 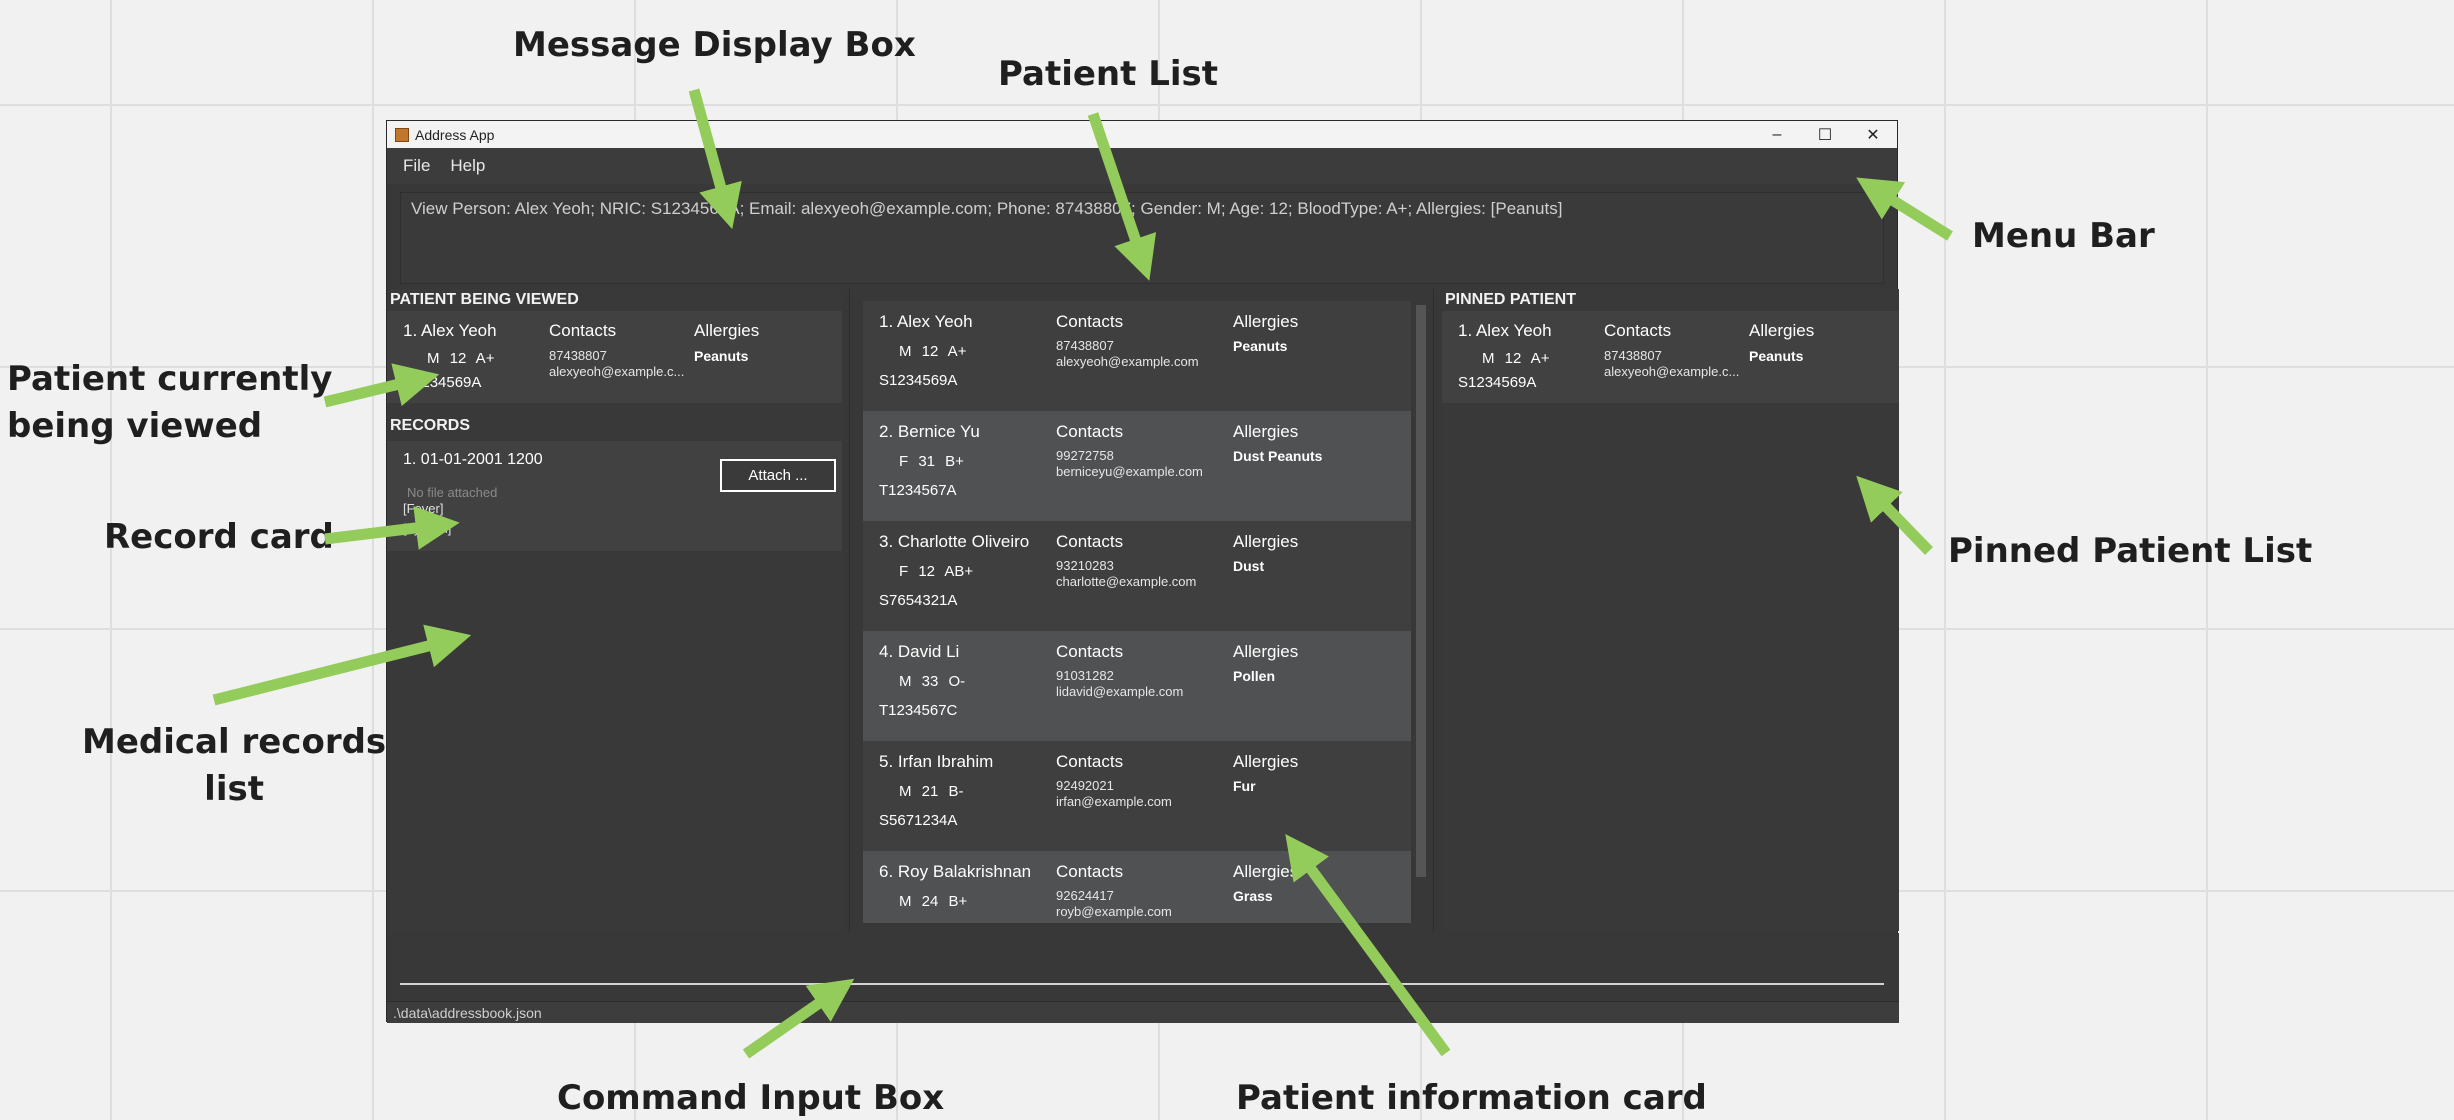 I want to click on menu-file: File, so click(x=416, y=166).